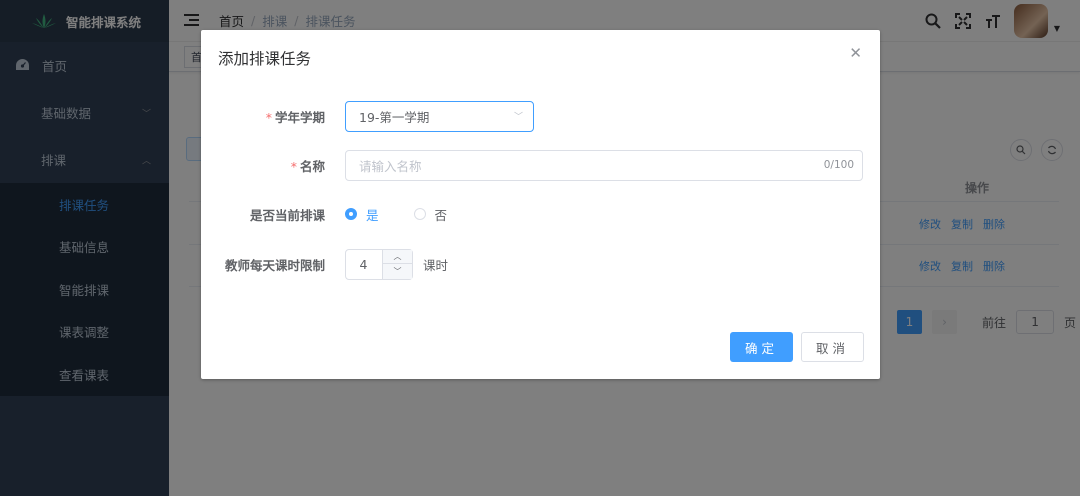  Describe the element at coordinates (397, 257) in the screenshot. I see `increment-icon: ︿` at that location.